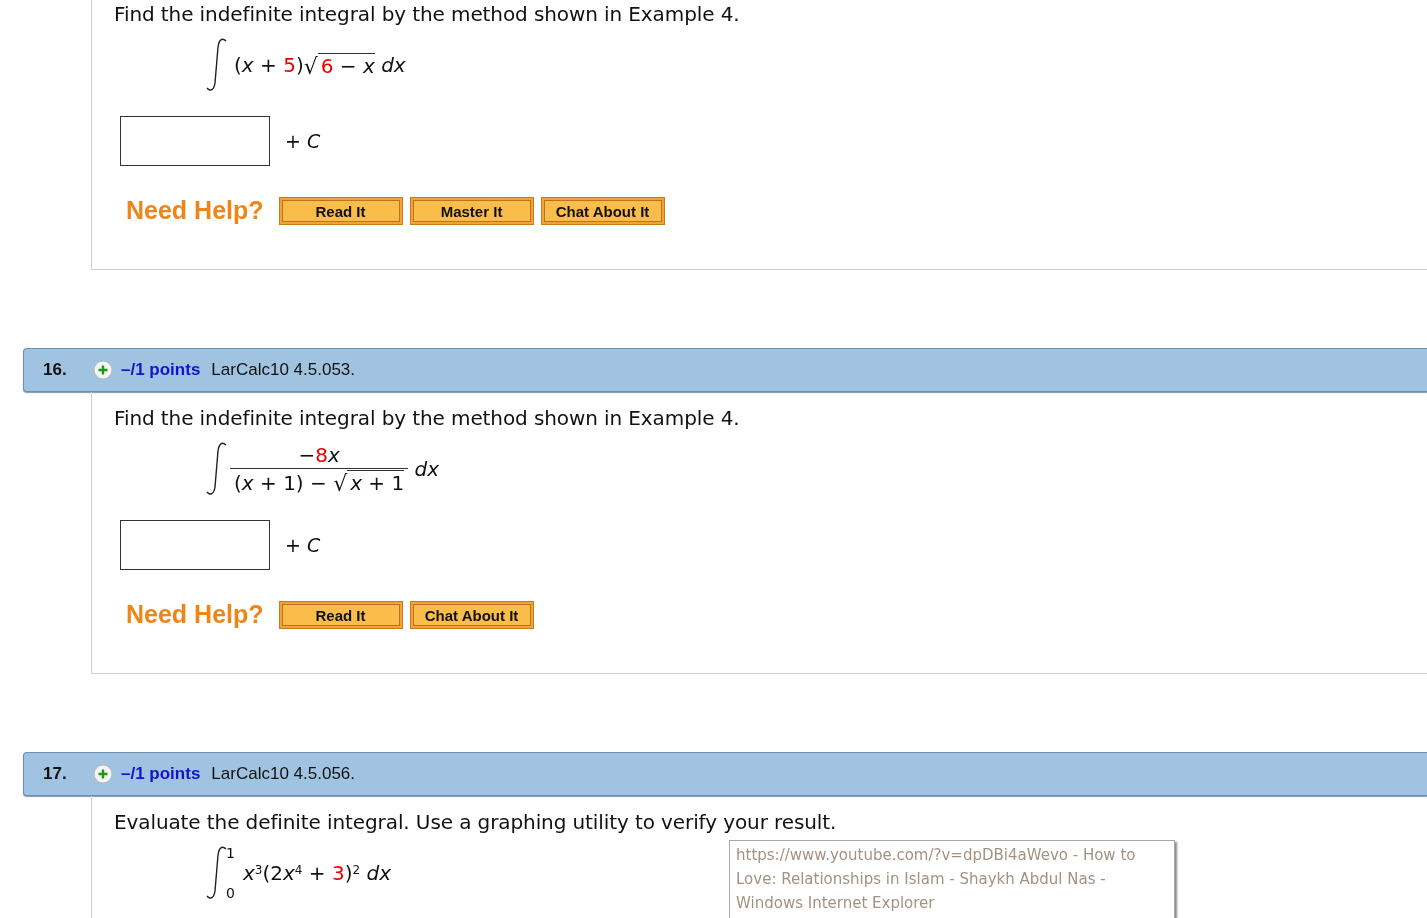 Image resolution: width=1427 pixels, height=918 pixels. What do you see at coordinates (952, 879) in the screenshot?
I see `url-tooltip: https://www.youtube.com/?v=dpDBi4aWevo - How to Love: Relationships in Islam - Shaykh Abdul Nas - Windows Internet Explorer` at bounding box center [952, 879].